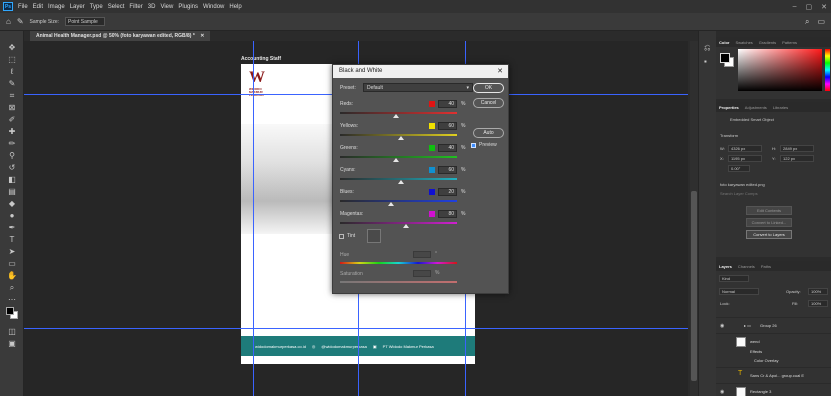 This screenshot has height=396, width=831. What do you see at coordinates (261, 59) in the screenshot?
I see `artboard-label: Accounting Staff` at bounding box center [261, 59].